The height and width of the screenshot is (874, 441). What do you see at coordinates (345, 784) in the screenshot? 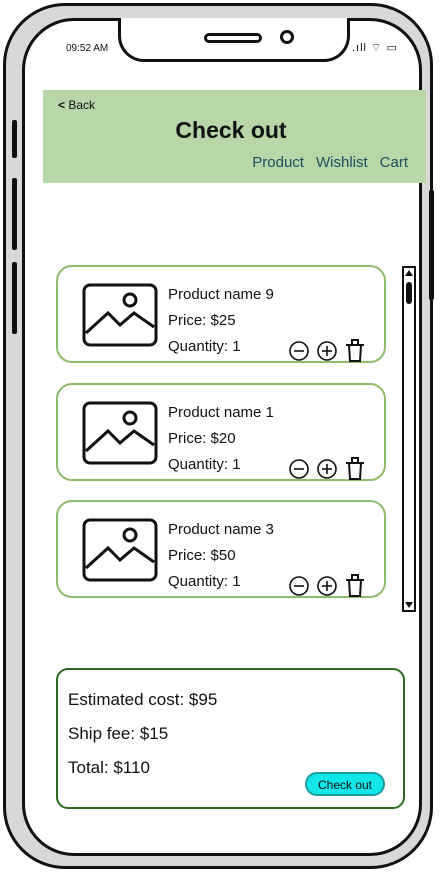
I see `checkout-button: Check out` at bounding box center [345, 784].